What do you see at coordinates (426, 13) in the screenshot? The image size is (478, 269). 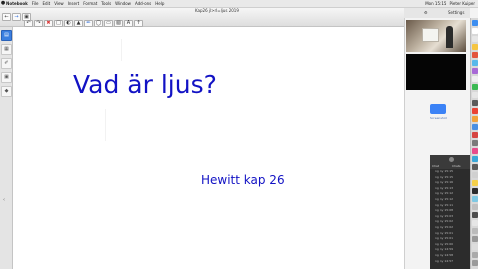 I see `gear-icon: ⚙` at bounding box center [426, 13].